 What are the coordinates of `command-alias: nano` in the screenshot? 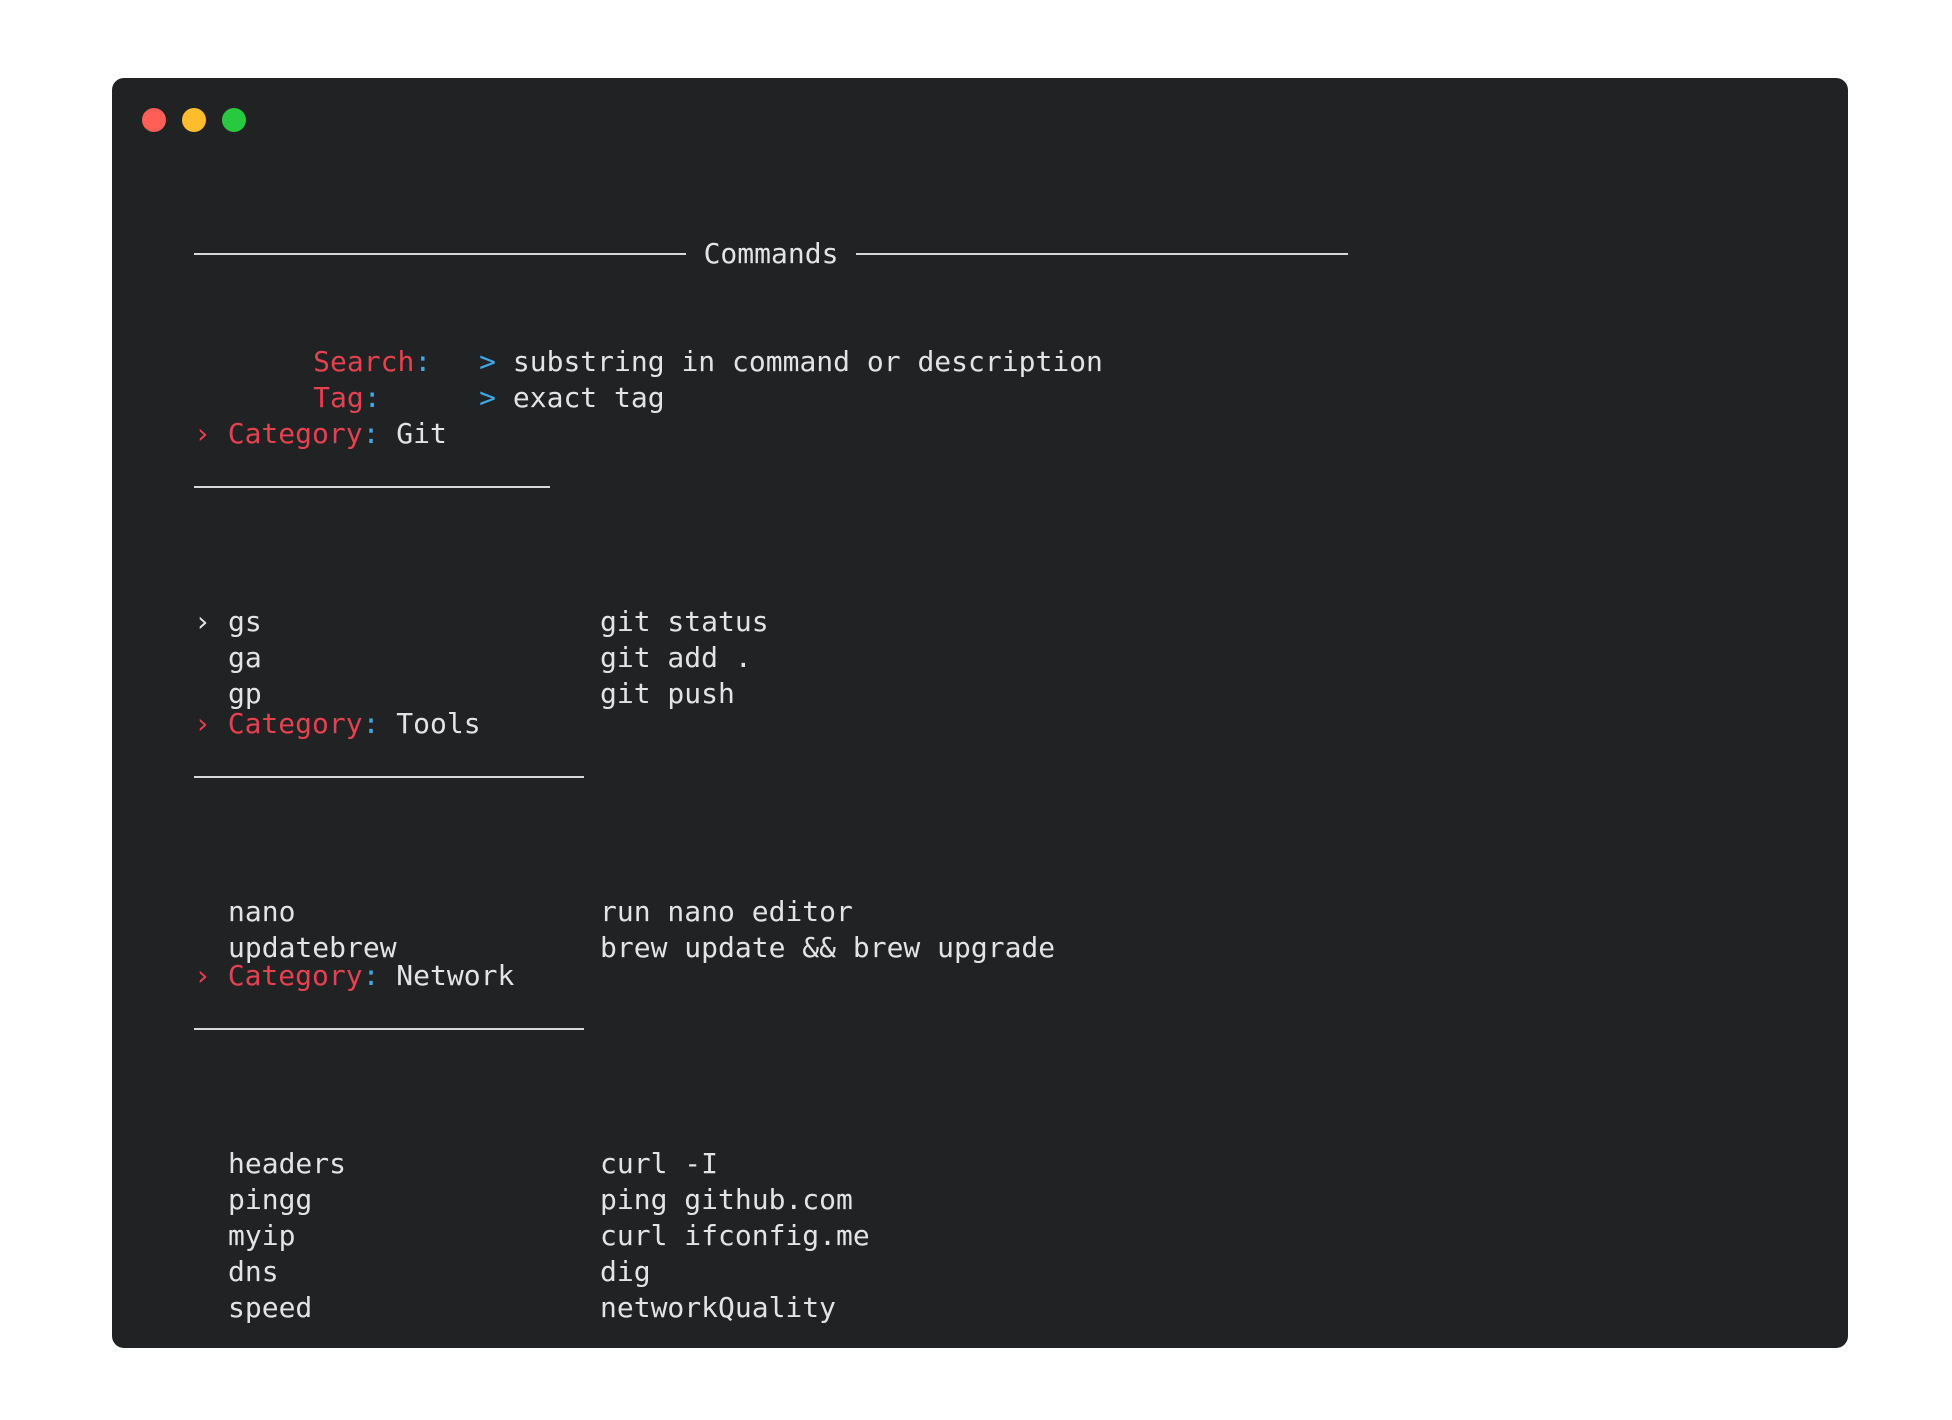 It's located at (262, 911).